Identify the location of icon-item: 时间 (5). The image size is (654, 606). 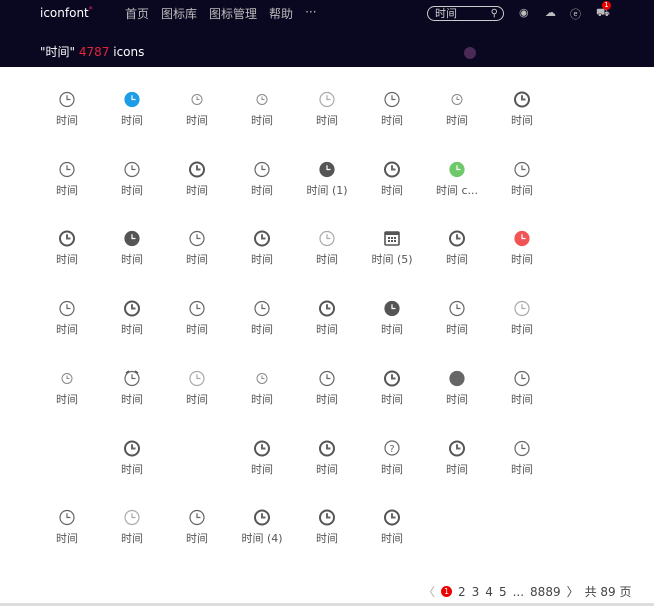
(392, 248).